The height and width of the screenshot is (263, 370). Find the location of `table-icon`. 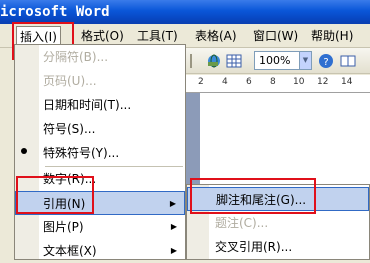

table-icon is located at coordinates (234, 61).